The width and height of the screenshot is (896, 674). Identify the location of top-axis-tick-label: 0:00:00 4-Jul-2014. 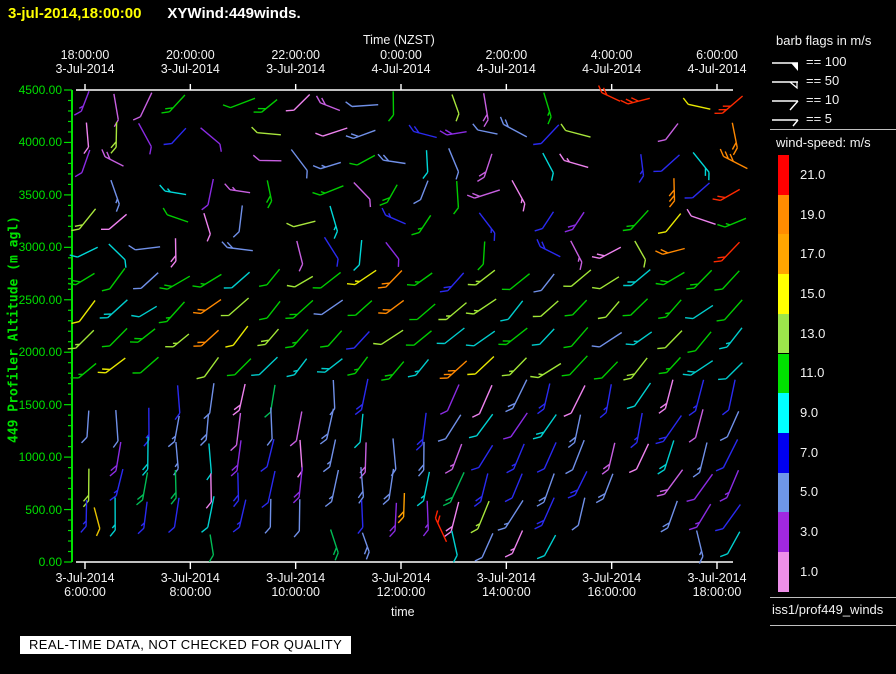
(401, 62).